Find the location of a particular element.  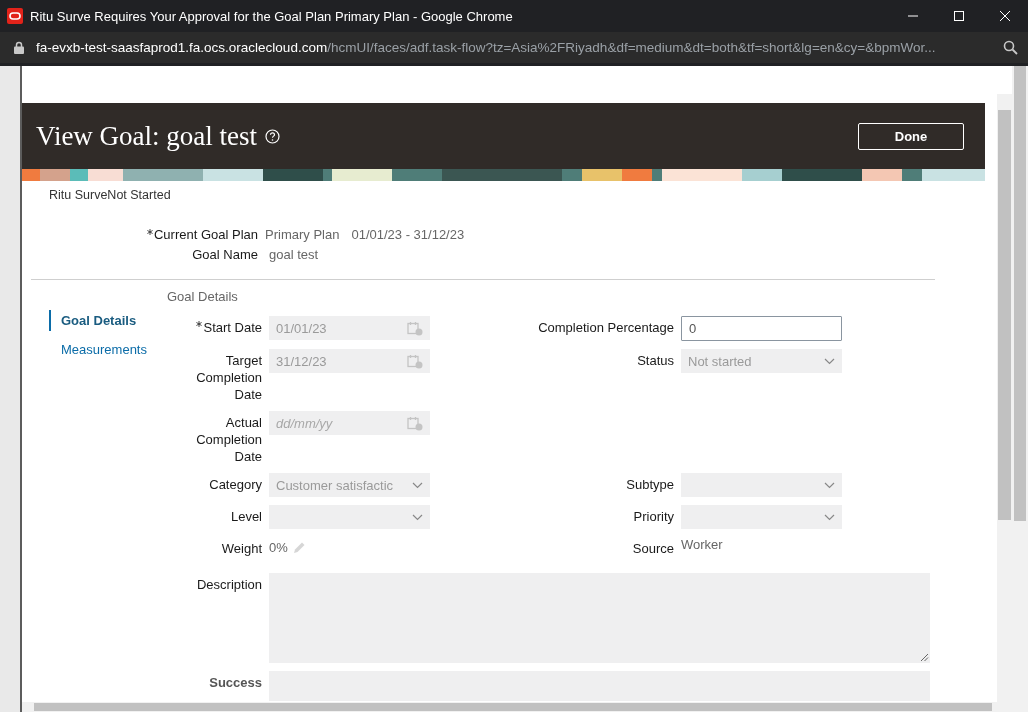

resize-grip-icon is located at coordinates (924, 657).